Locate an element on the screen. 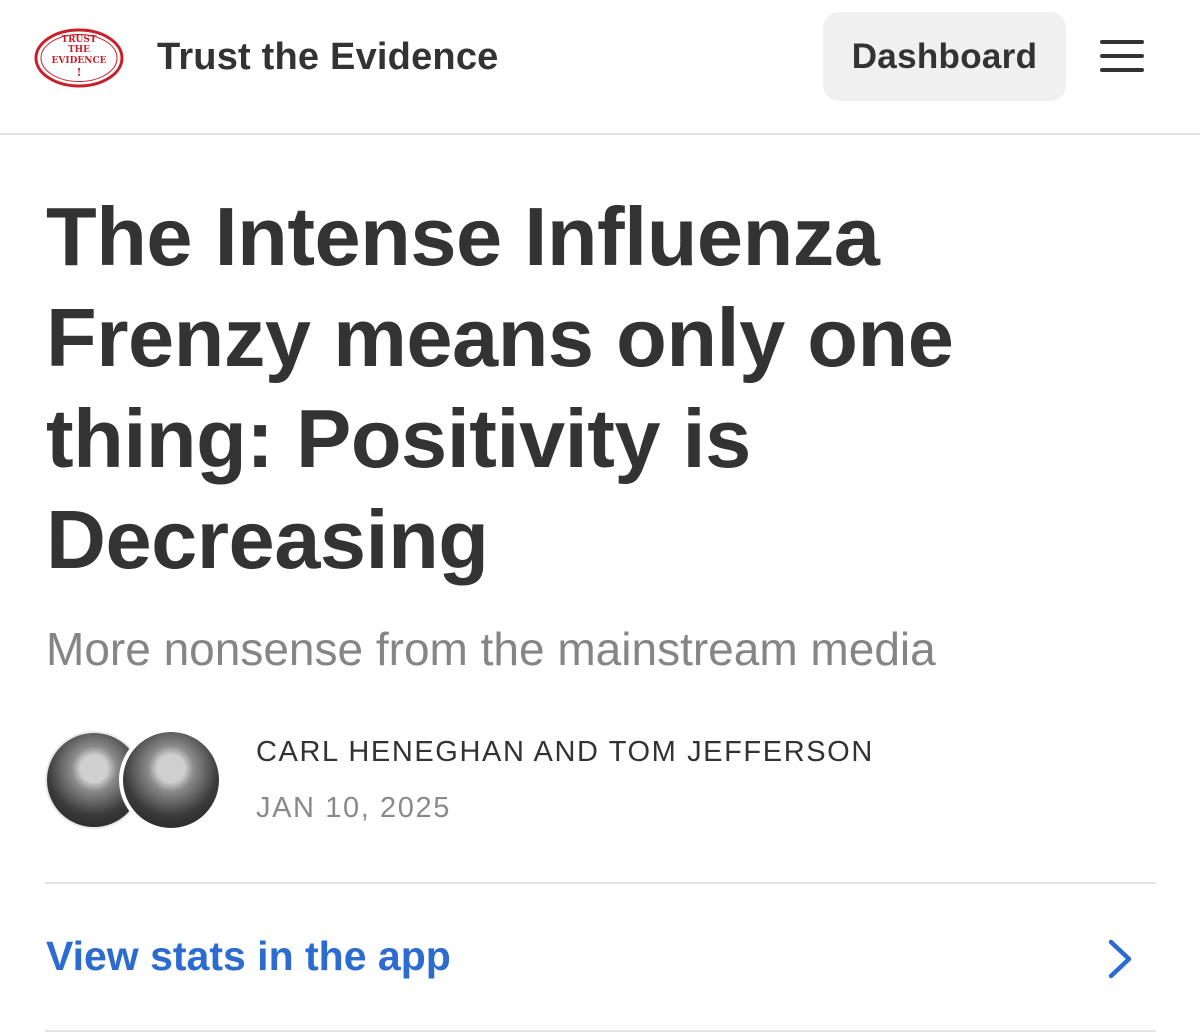 This screenshot has width=1200, height=1034. dashboard-button: Dashboard is located at coordinates (944, 56).